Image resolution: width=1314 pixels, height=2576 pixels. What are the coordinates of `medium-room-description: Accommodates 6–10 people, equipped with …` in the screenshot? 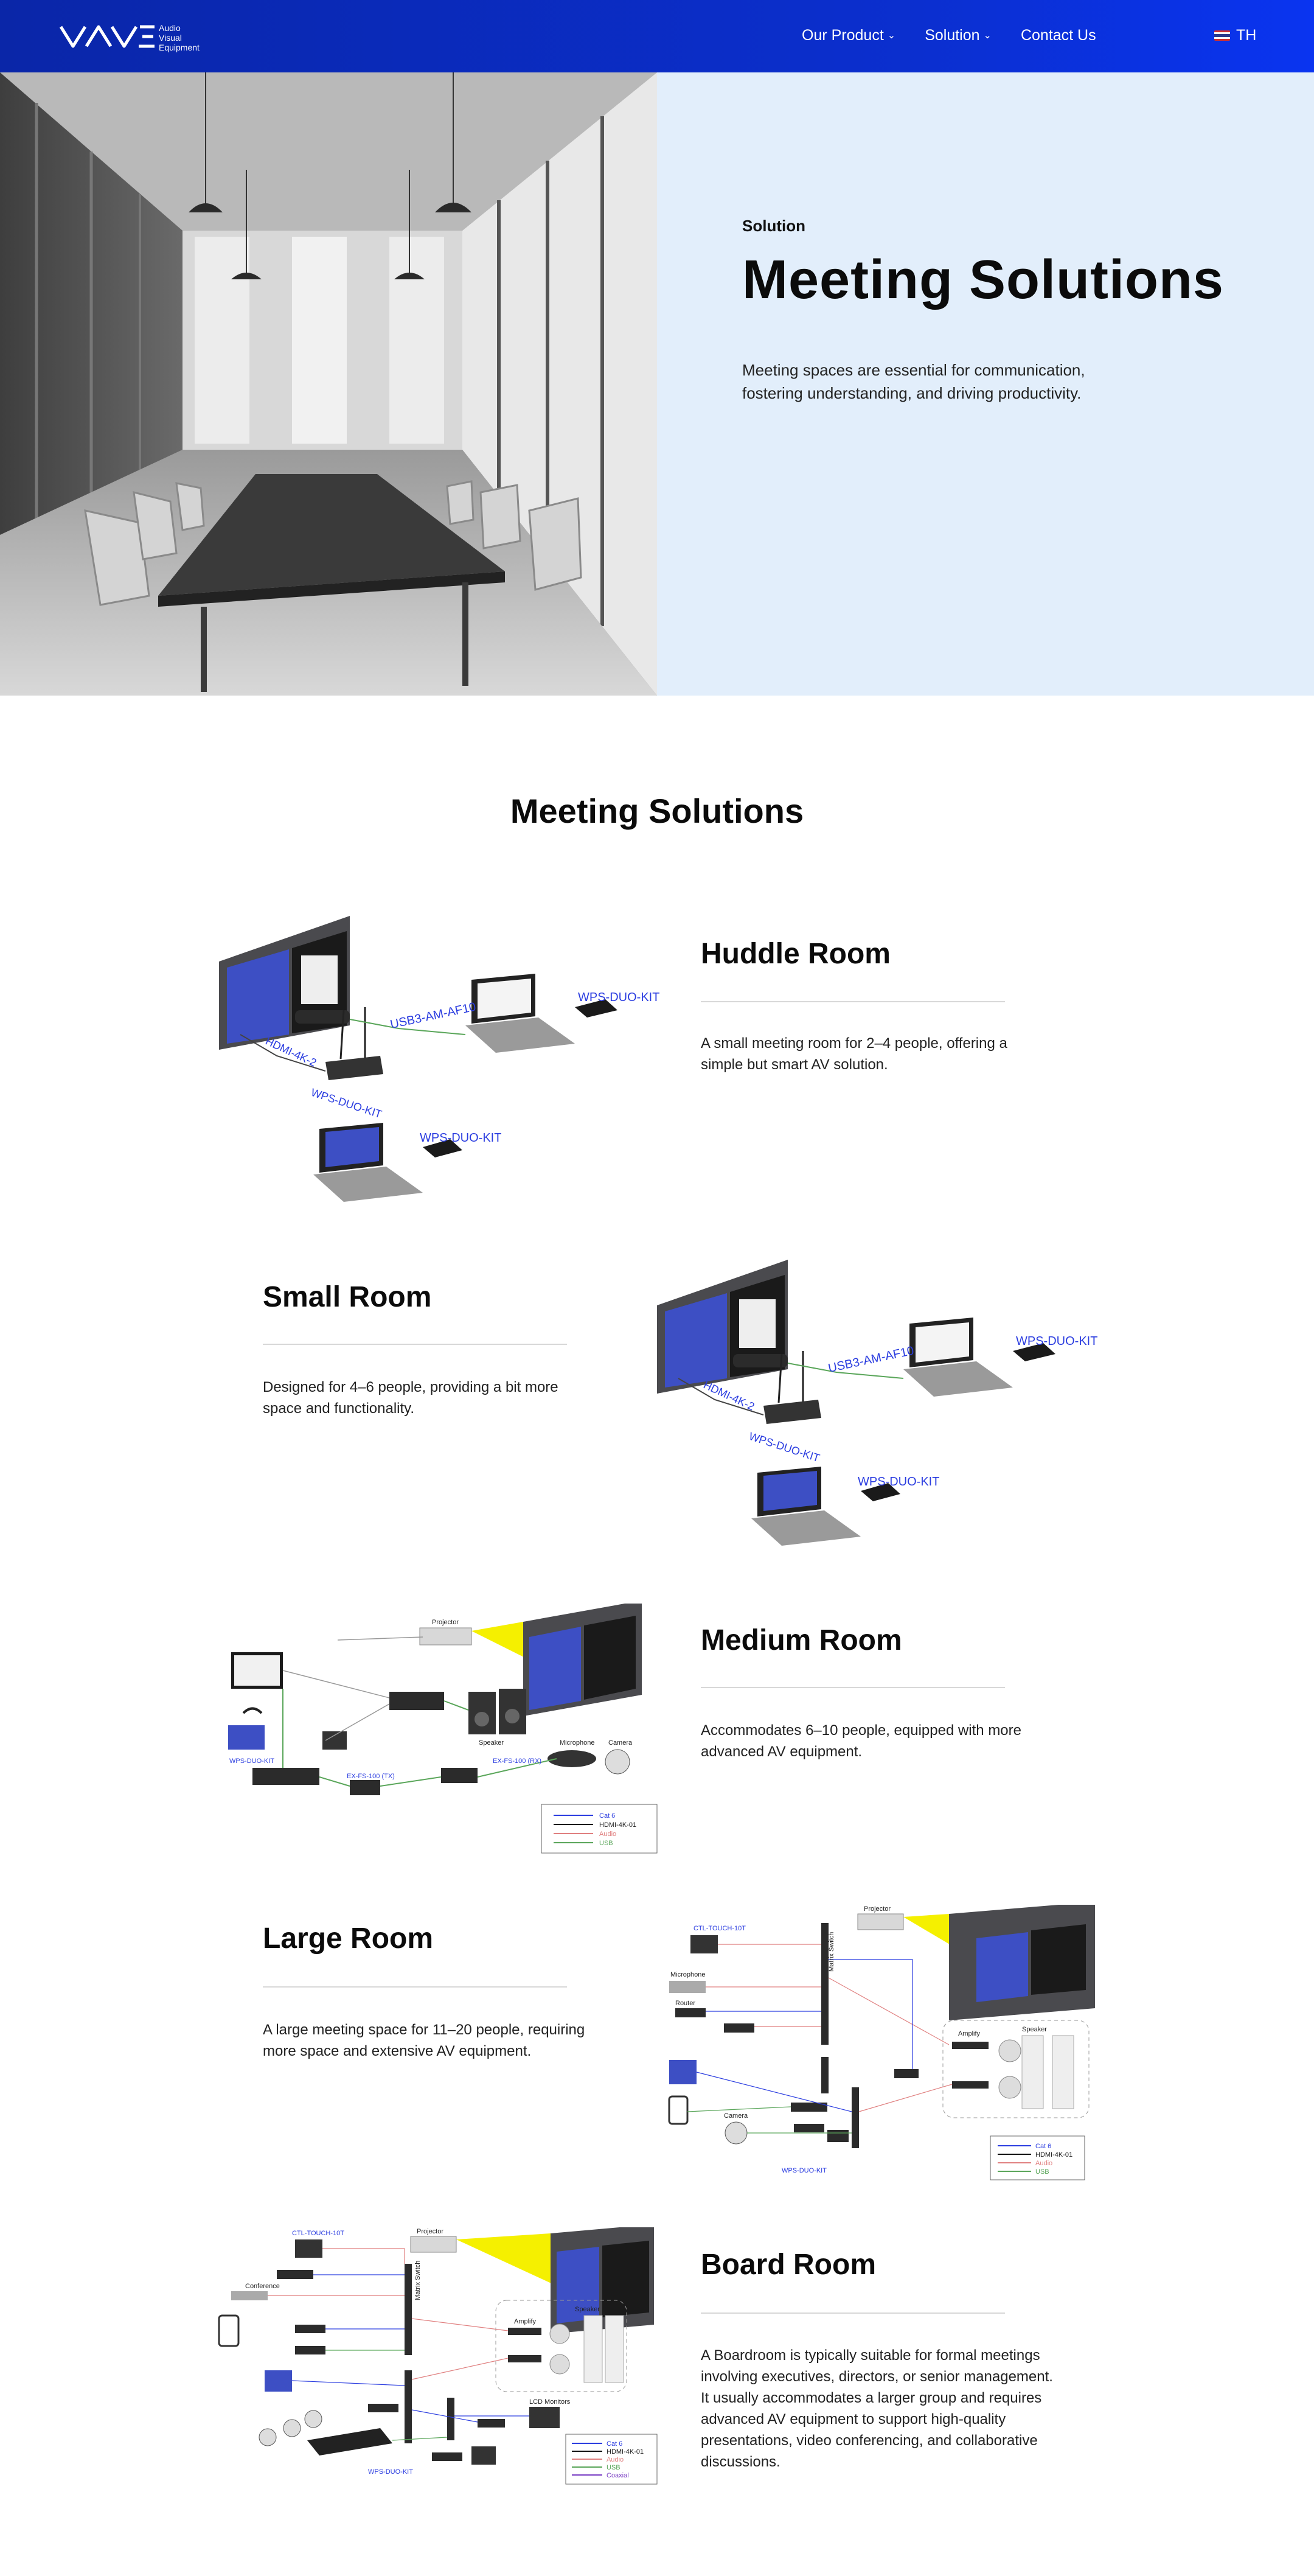 It's located at (861, 1741).